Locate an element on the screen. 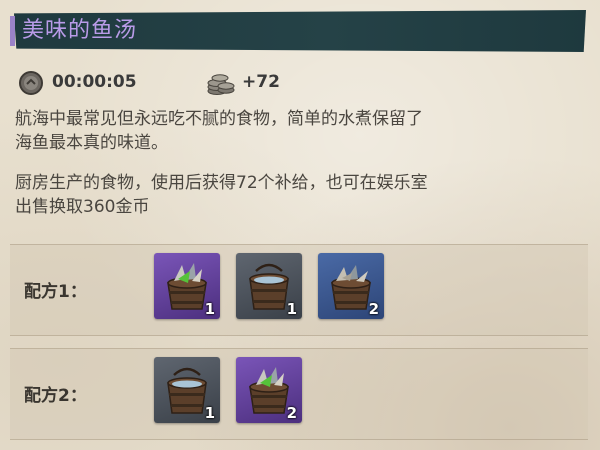 The width and height of the screenshot is (600, 450). coin-stack-icon is located at coordinates (221, 83).